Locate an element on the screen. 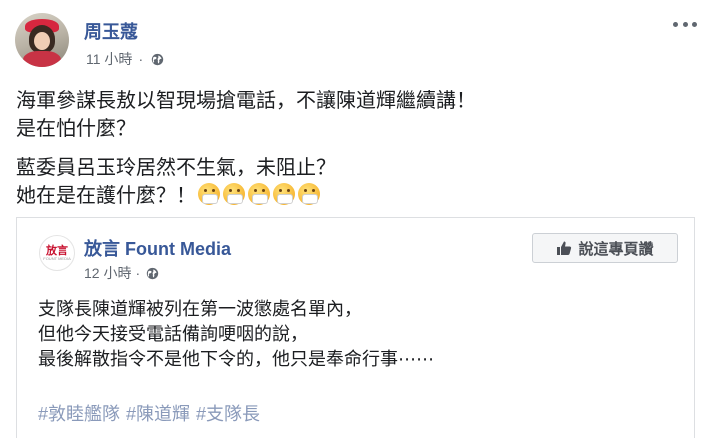 This screenshot has width=711, height=438. shared-post-meta: 12 小時 · is located at coordinates (121, 273).